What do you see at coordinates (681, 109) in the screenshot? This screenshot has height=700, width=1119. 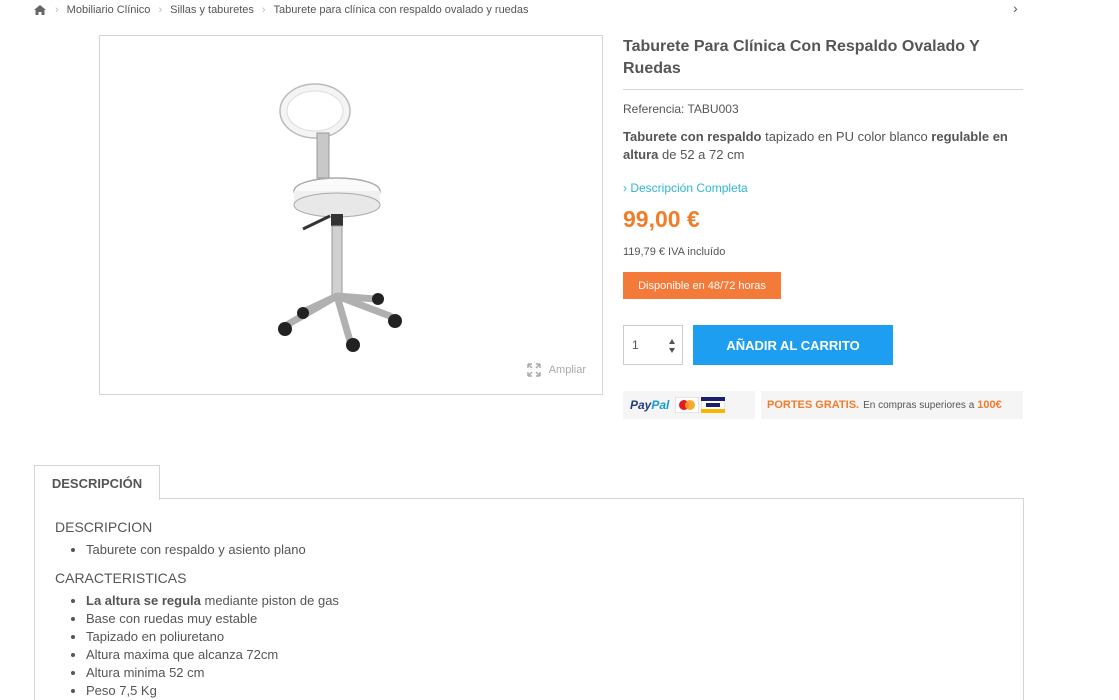 I see `product-reference: Referencia: TABU003` at bounding box center [681, 109].